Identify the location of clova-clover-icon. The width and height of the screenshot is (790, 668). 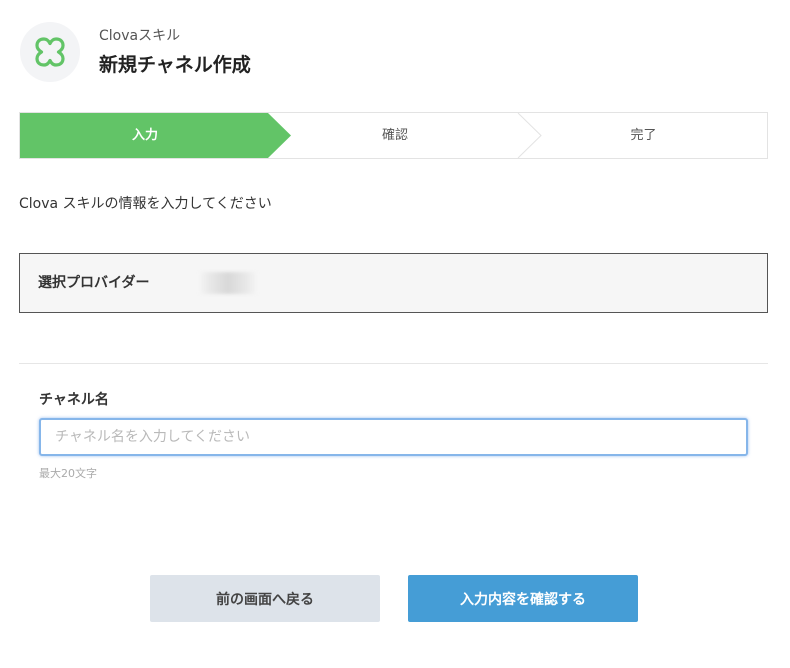
(50, 52).